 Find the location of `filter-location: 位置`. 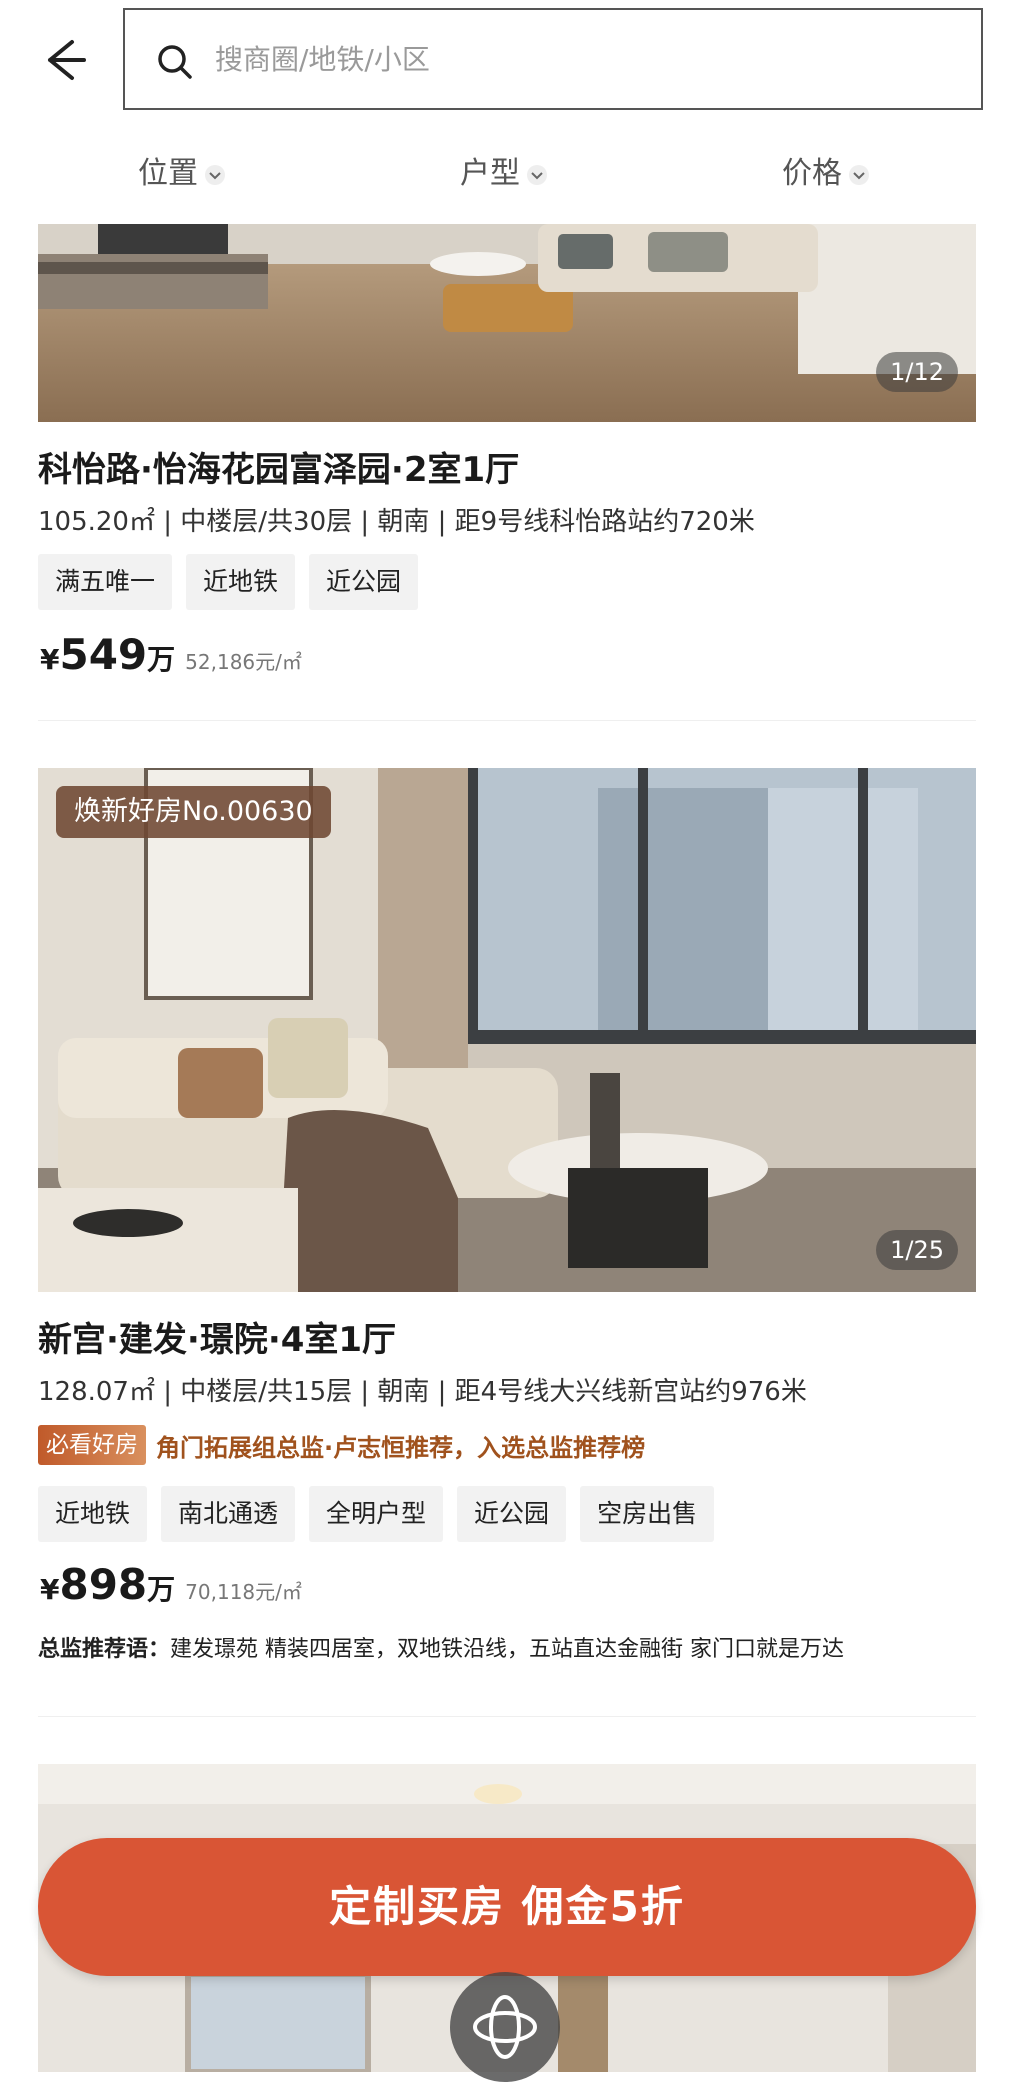

filter-location: 位置 is located at coordinates (182, 174).